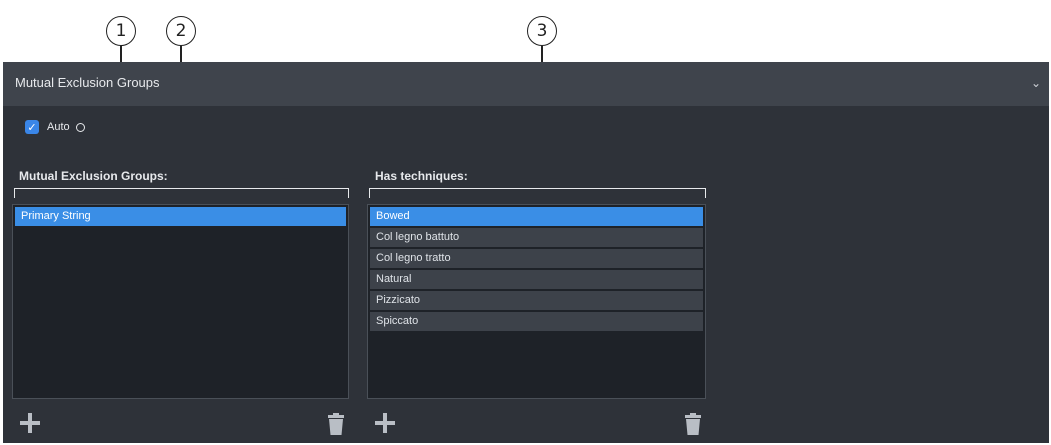 The width and height of the screenshot is (1051, 445). What do you see at coordinates (180, 216) in the screenshot?
I see `list-item: Primary String` at bounding box center [180, 216].